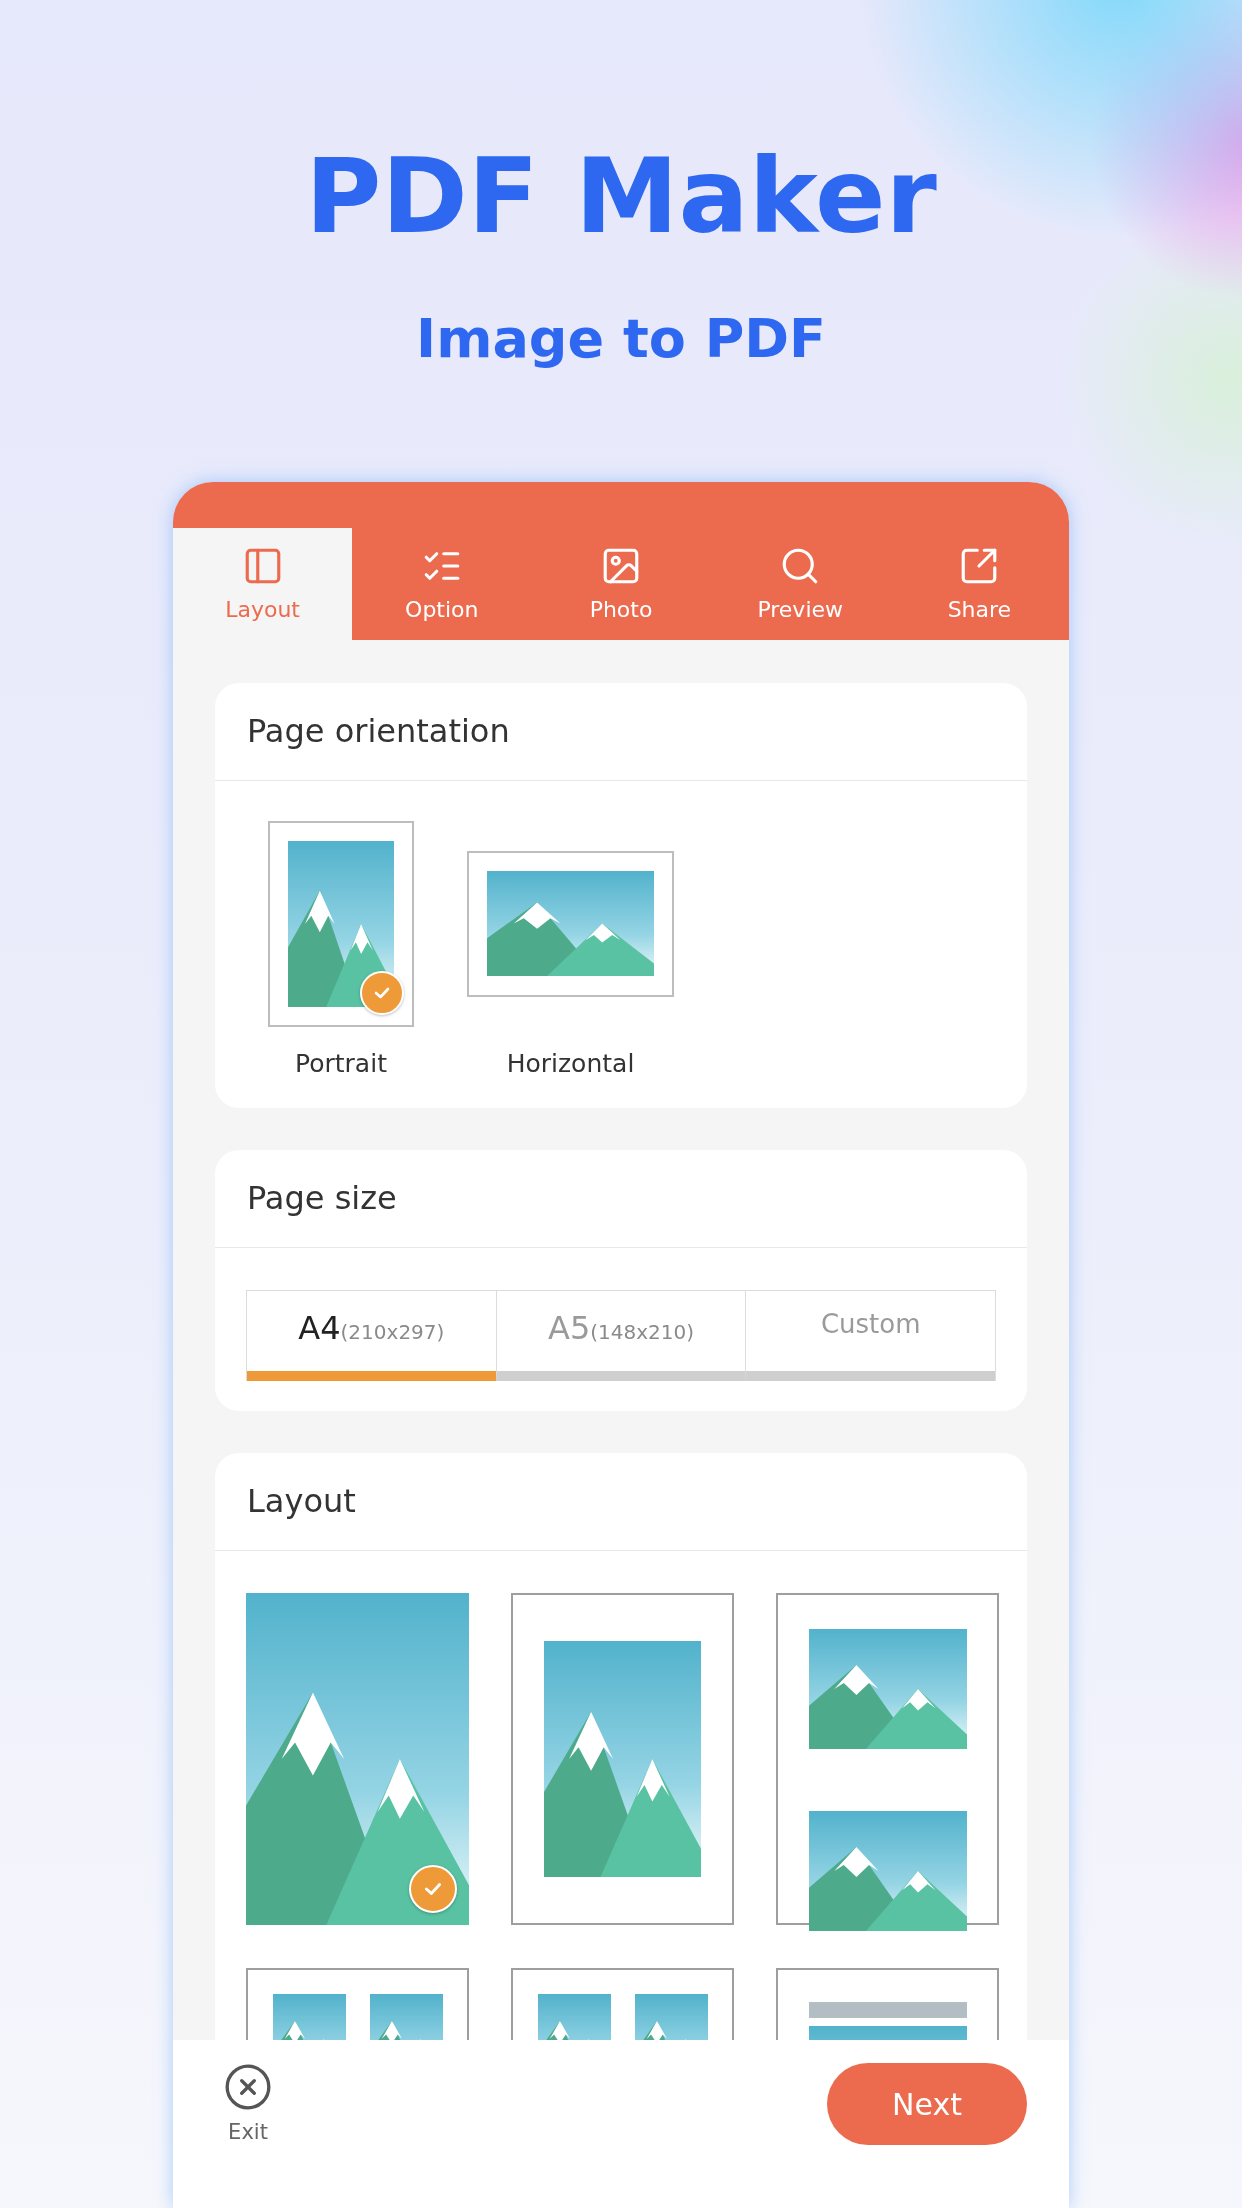 This screenshot has width=1242, height=2208. What do you see at coordinates (263, 583) in the screenshot?
I see `tab: Layout` at bounding box center [263, 583].